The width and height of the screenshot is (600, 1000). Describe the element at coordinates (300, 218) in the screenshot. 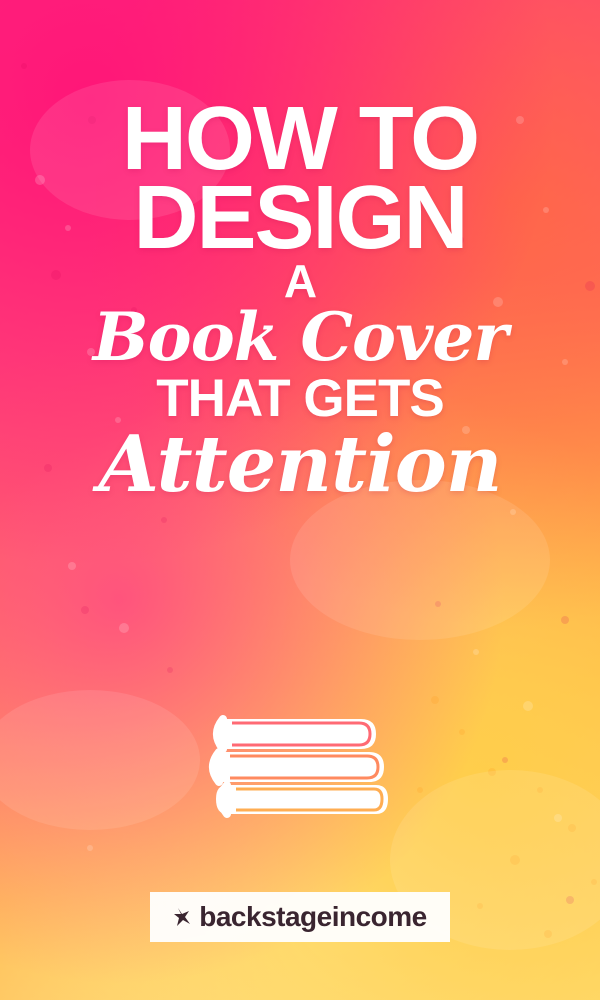

I see `headline-line-design: DESIGN` at that location.